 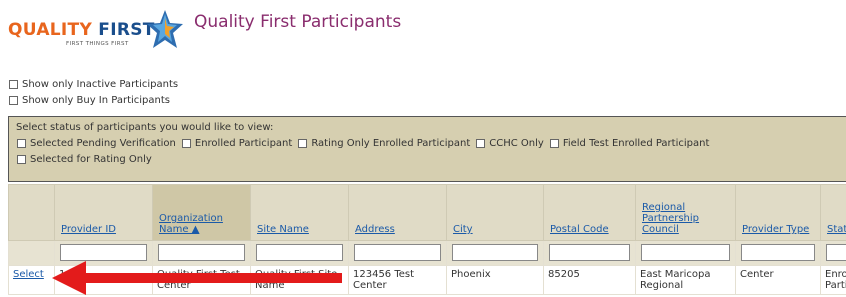 I want to click on sort-link-site-name: Site Name, so click(x=283, y=229).